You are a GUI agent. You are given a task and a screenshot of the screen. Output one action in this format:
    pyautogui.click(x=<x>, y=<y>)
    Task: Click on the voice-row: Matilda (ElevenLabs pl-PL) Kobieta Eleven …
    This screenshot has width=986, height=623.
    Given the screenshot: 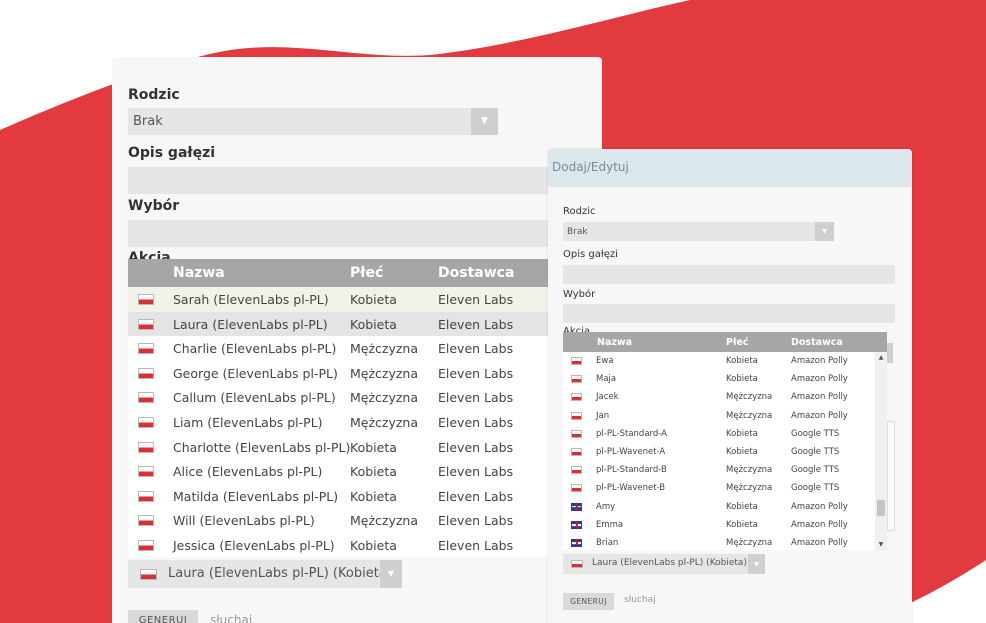 What is the action you would take?
    pyautogui.click(x=338, y=496)
    